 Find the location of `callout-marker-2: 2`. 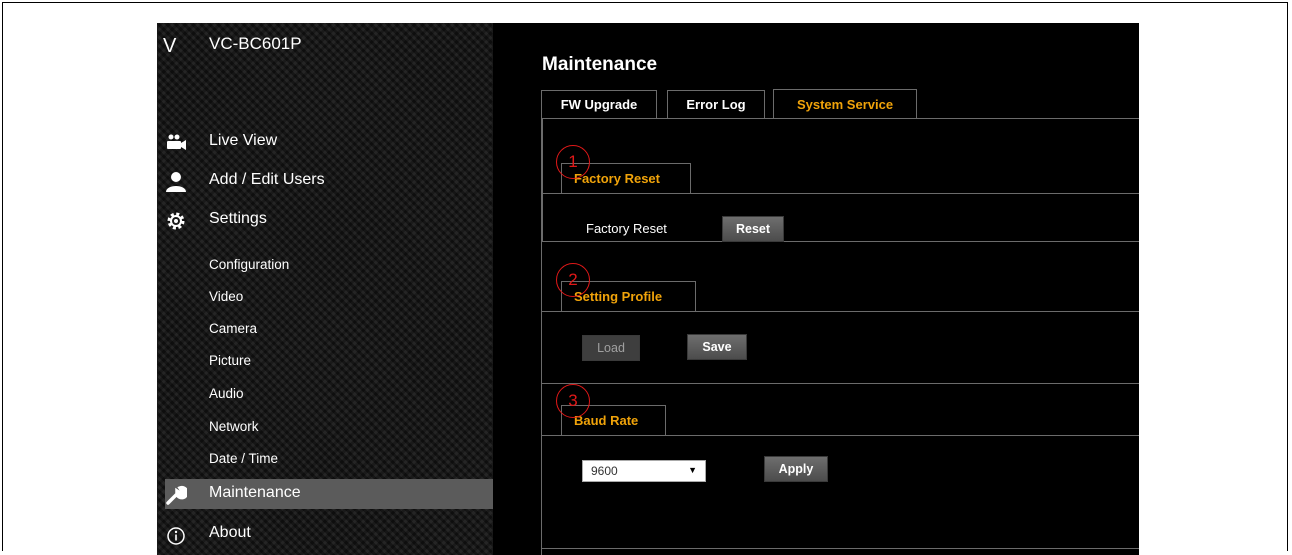

callout-marker-2: 2 is located at coordinates (573, 280).